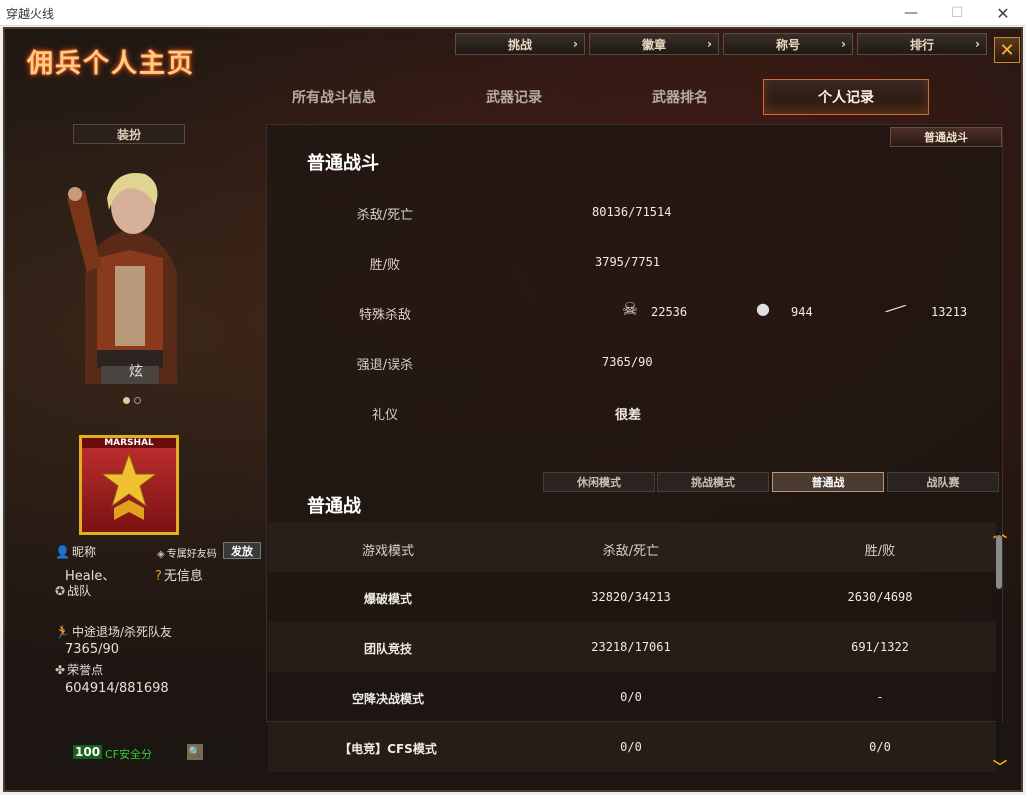  I want to click on table-row: 爆破模式 32820/34213 2630/4698, so click(632, 597).